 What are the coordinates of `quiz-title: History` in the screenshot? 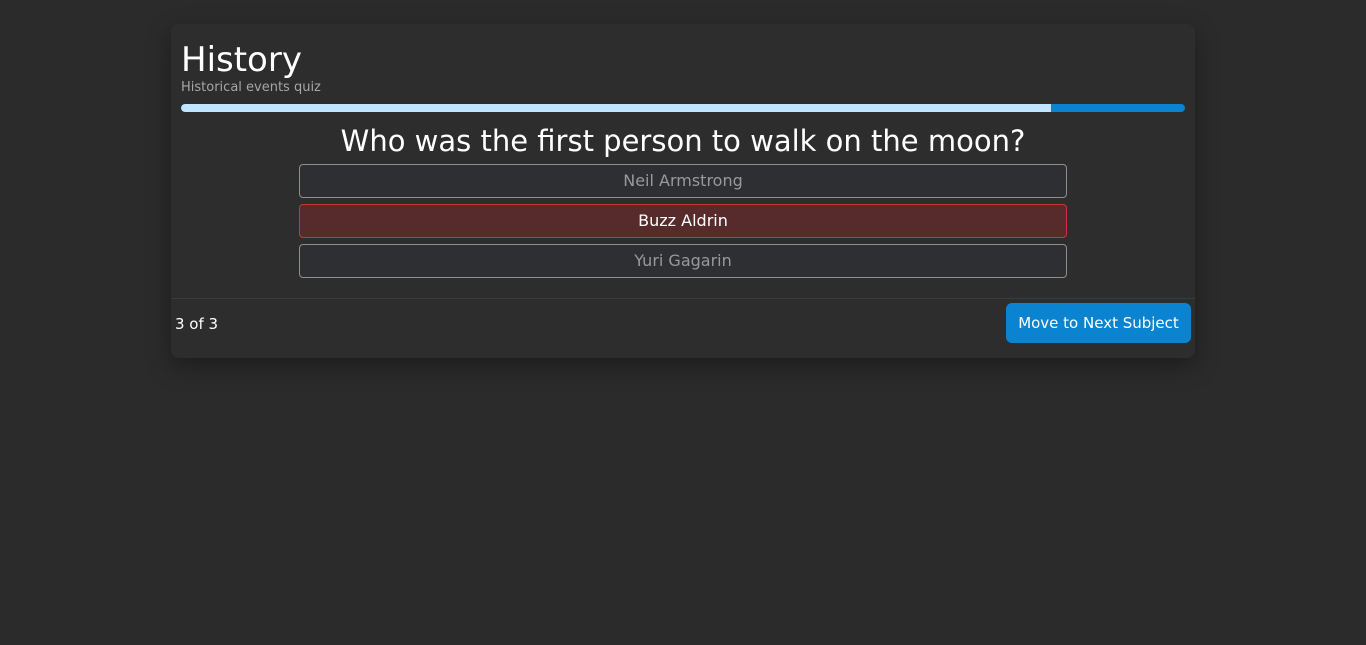 It's located at (241, 60).